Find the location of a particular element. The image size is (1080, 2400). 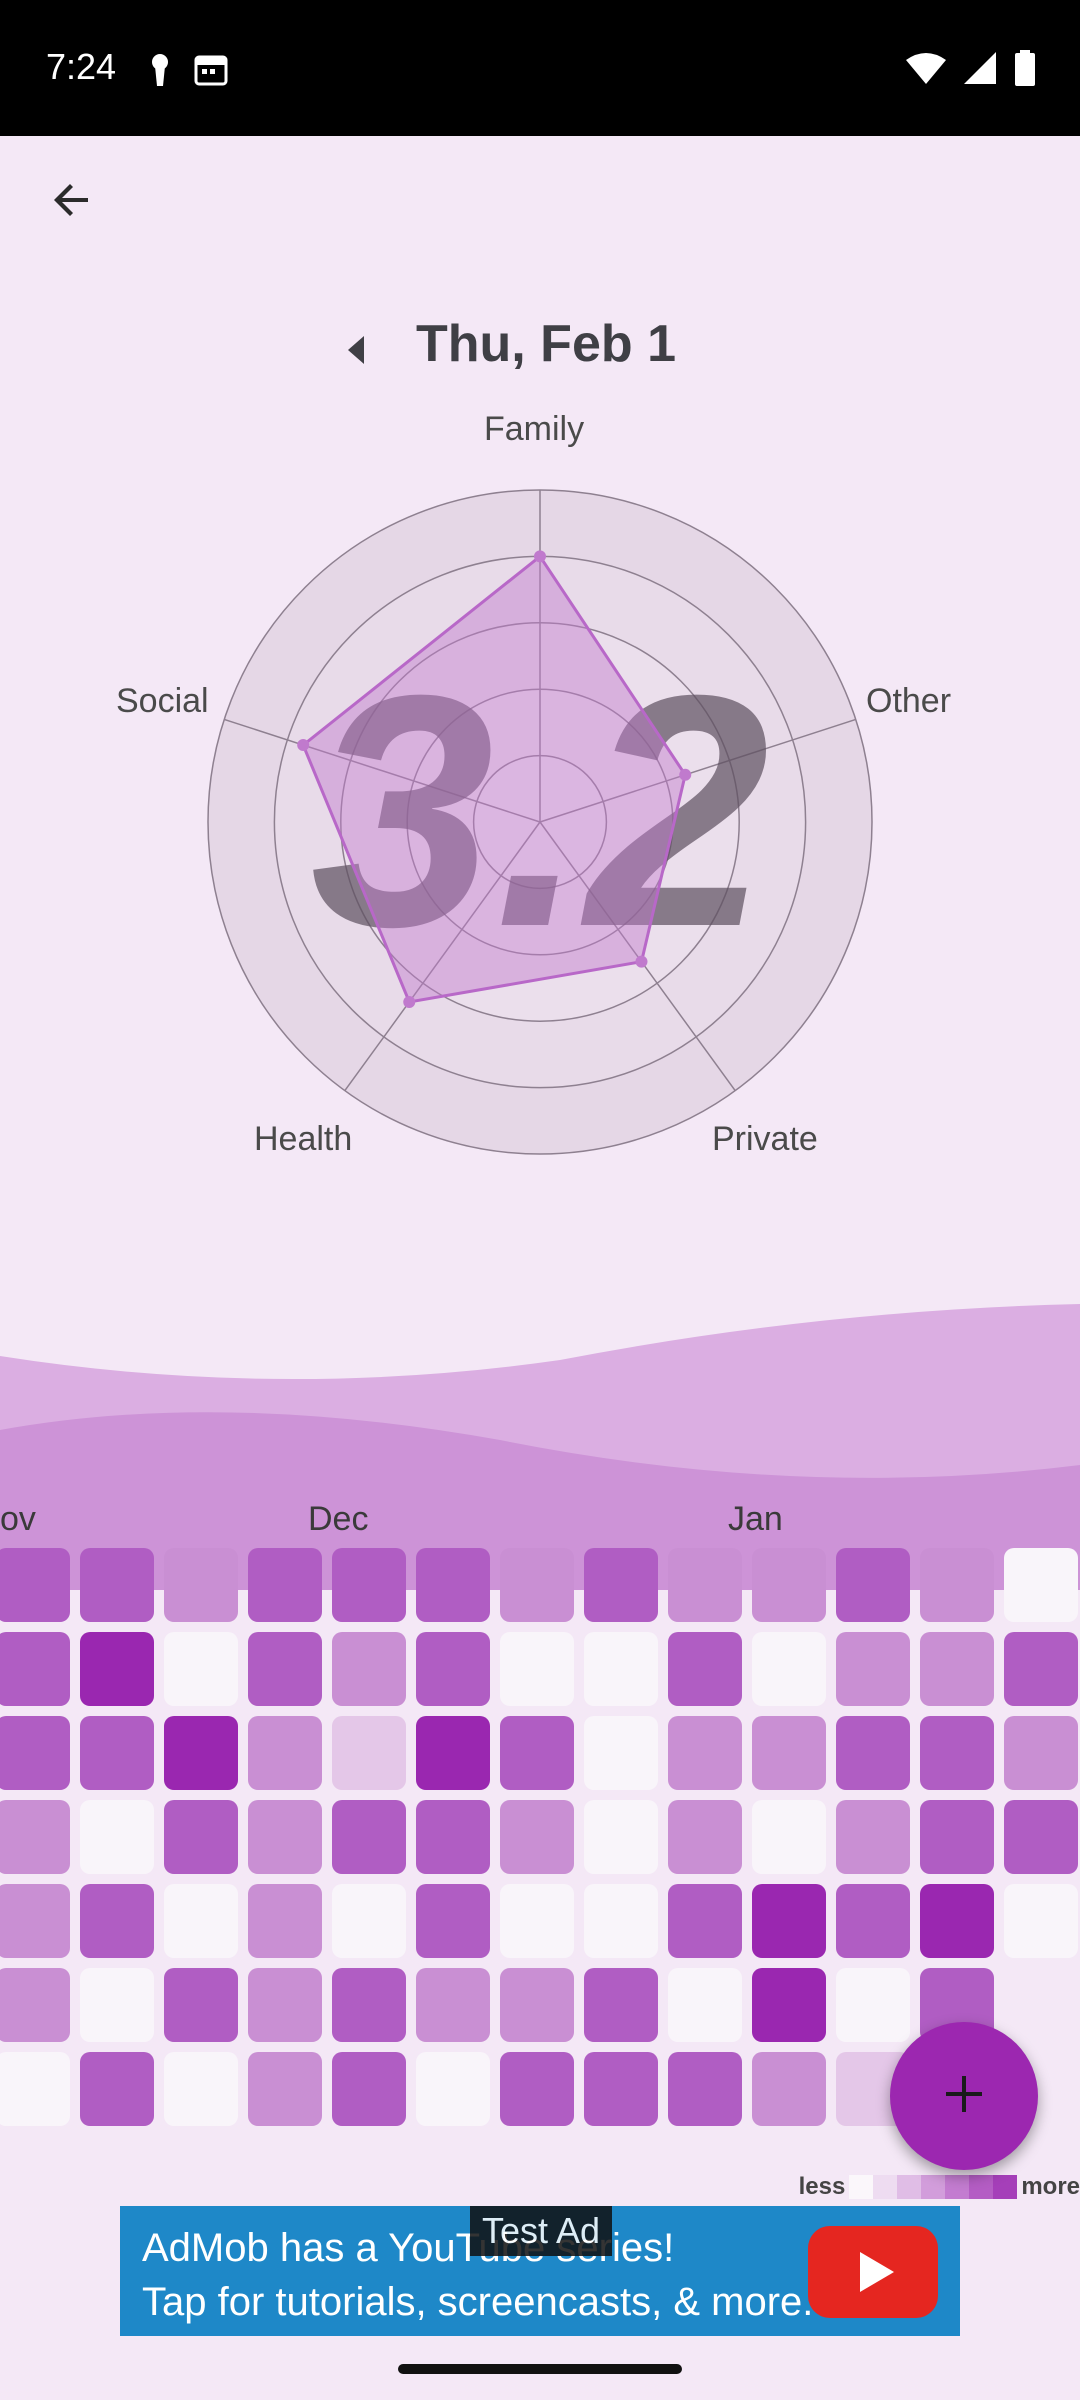

back-button is located at coordinates (72, 202).